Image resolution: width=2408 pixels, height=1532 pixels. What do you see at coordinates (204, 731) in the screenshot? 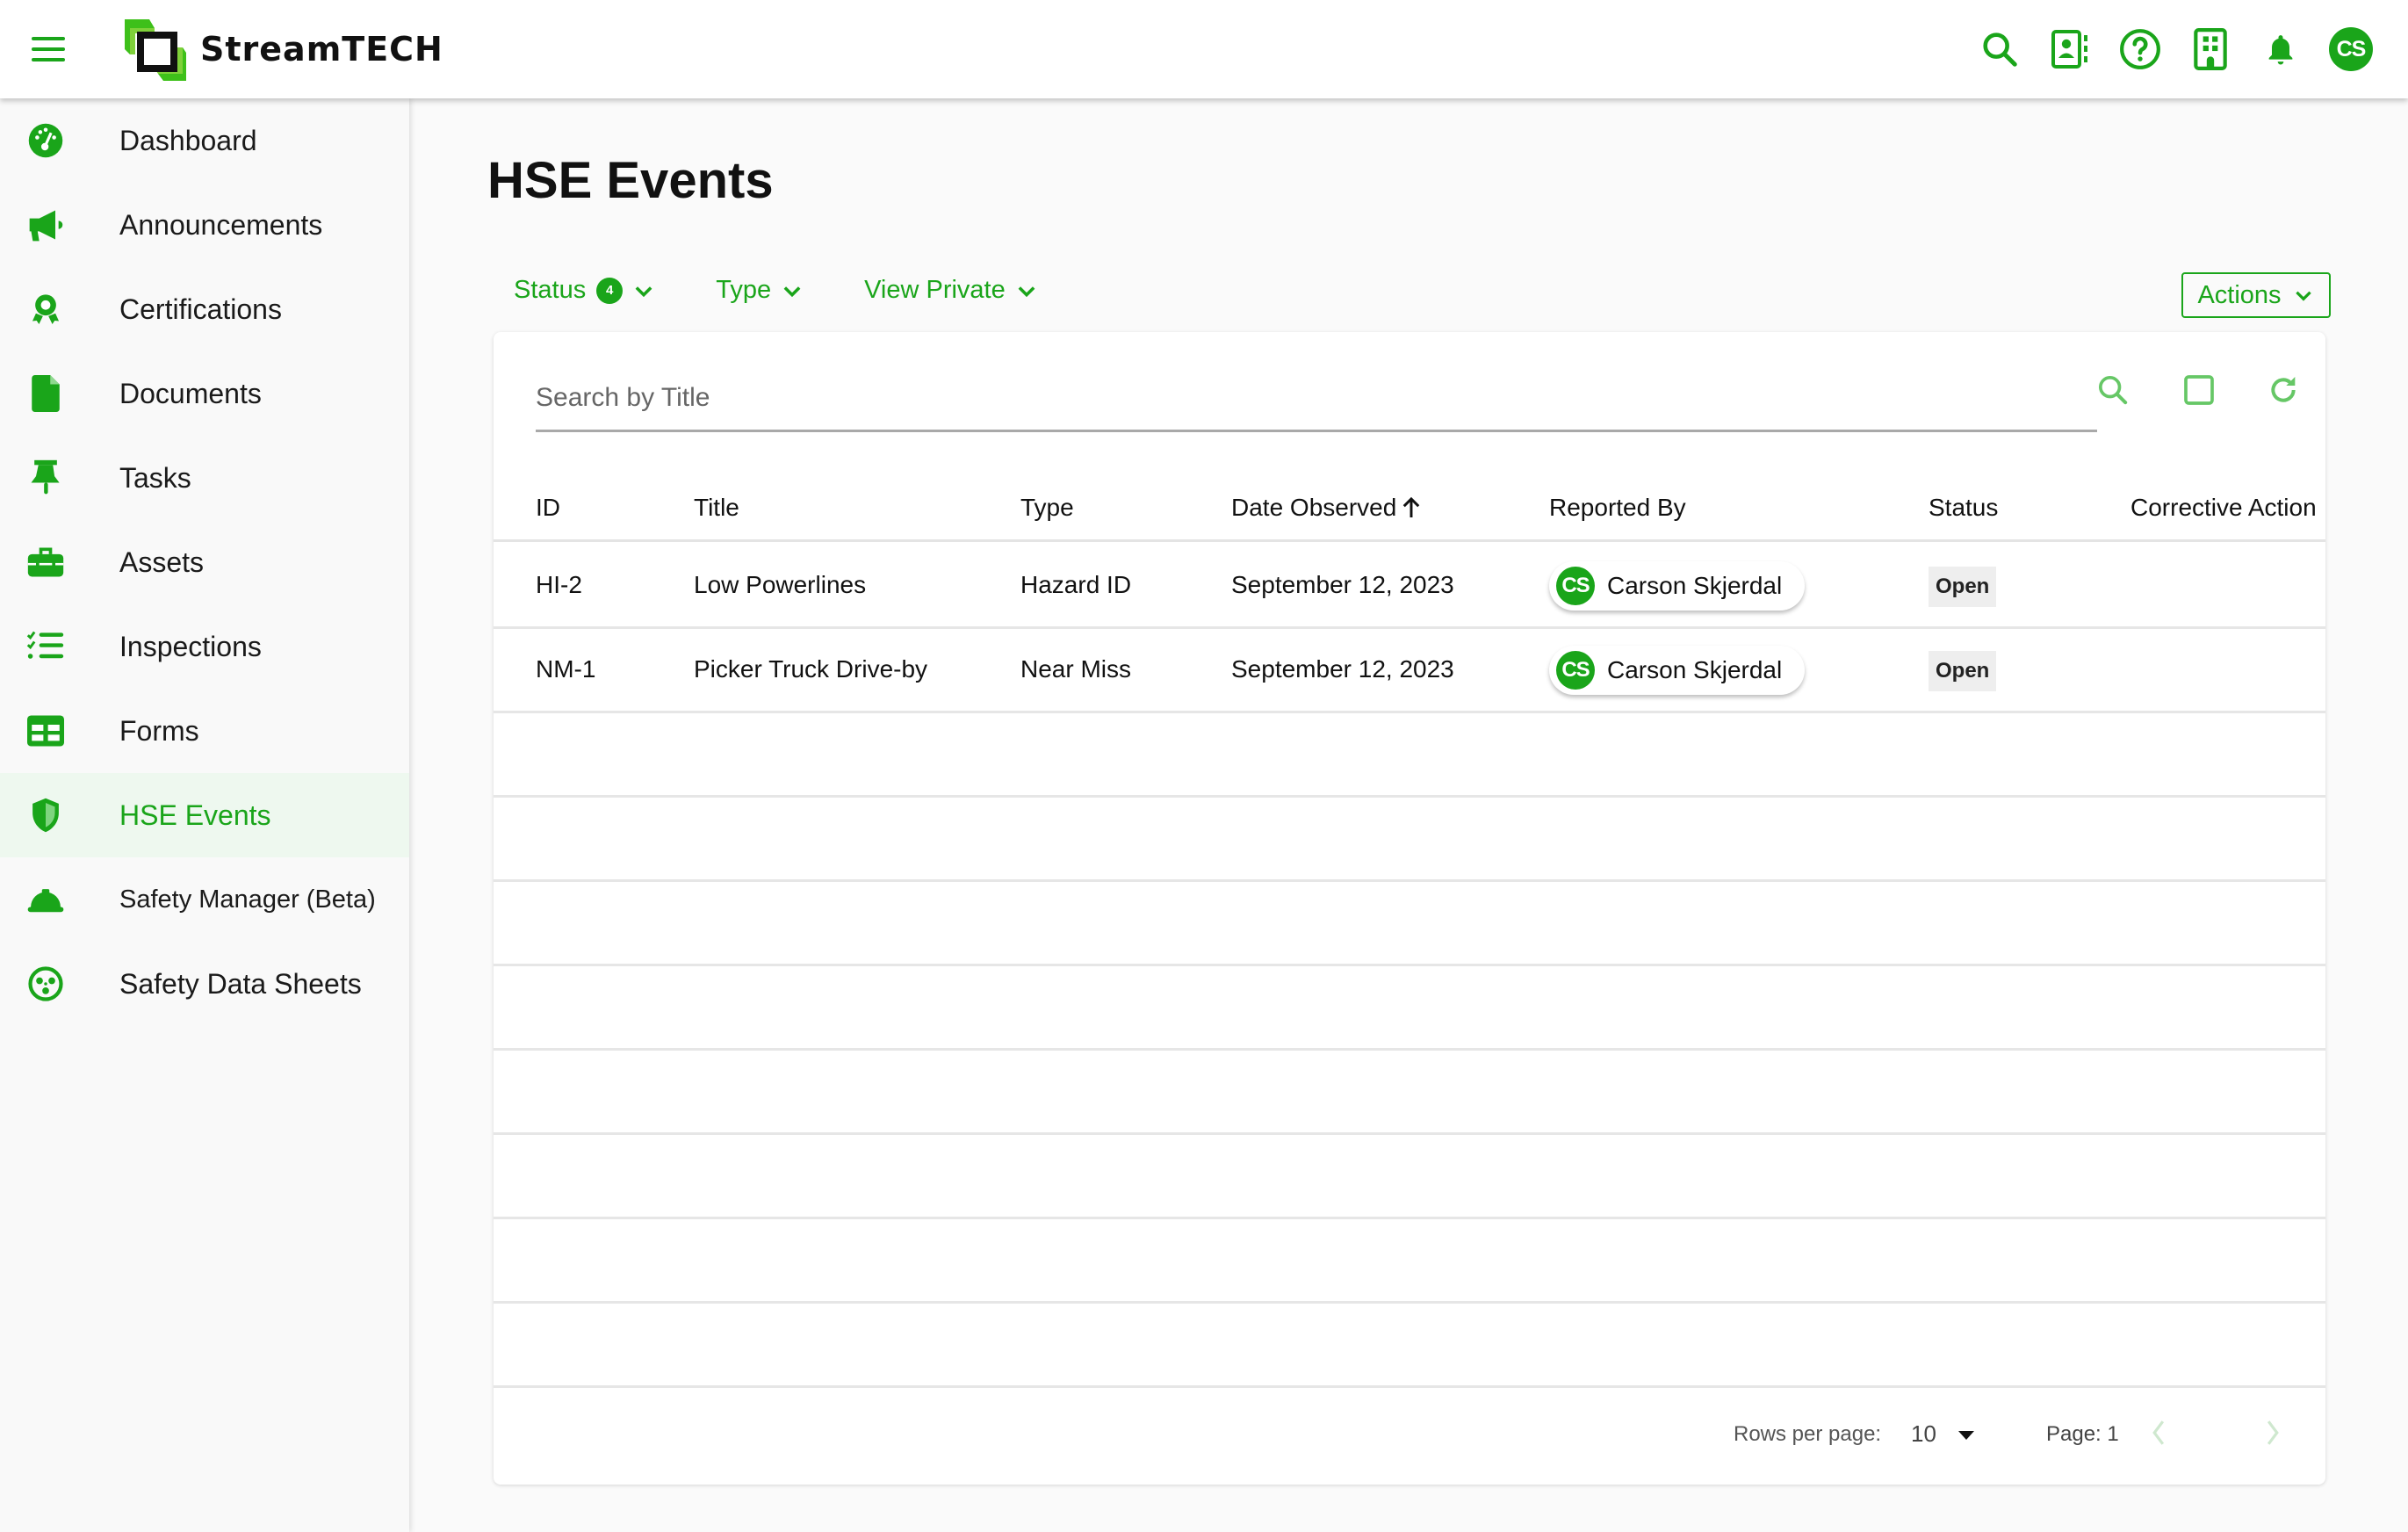
I see `sidebar-item-forms: Forms` at bounding box center [204, 731].